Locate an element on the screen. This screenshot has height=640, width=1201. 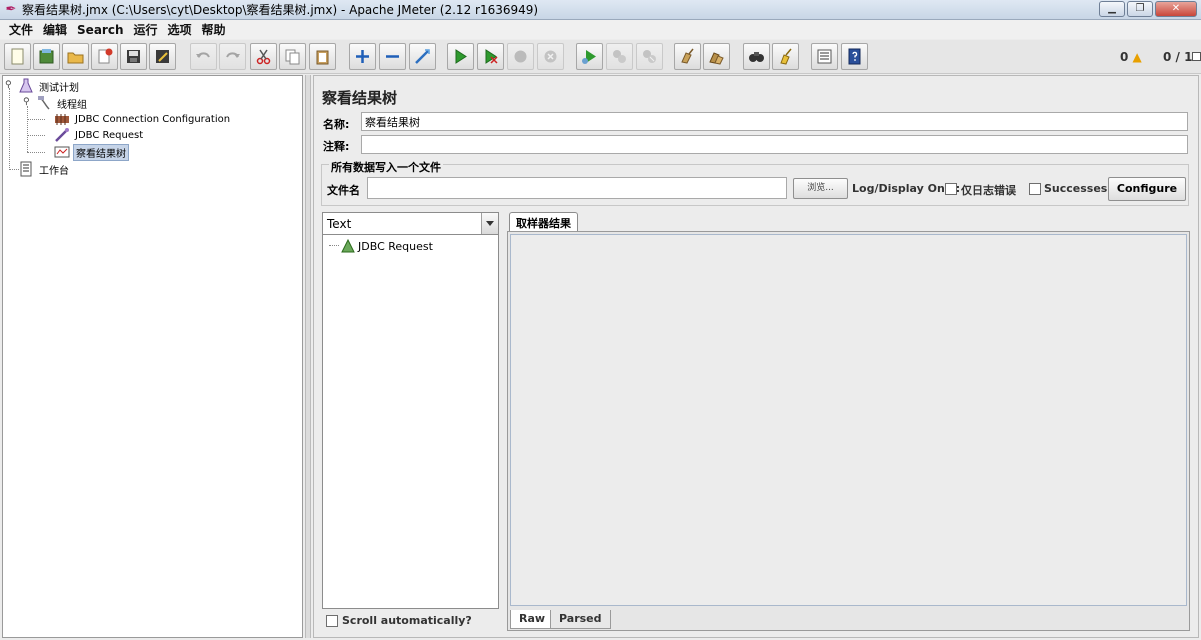
configure-button: Configure is located at coordinates (1147, 189).